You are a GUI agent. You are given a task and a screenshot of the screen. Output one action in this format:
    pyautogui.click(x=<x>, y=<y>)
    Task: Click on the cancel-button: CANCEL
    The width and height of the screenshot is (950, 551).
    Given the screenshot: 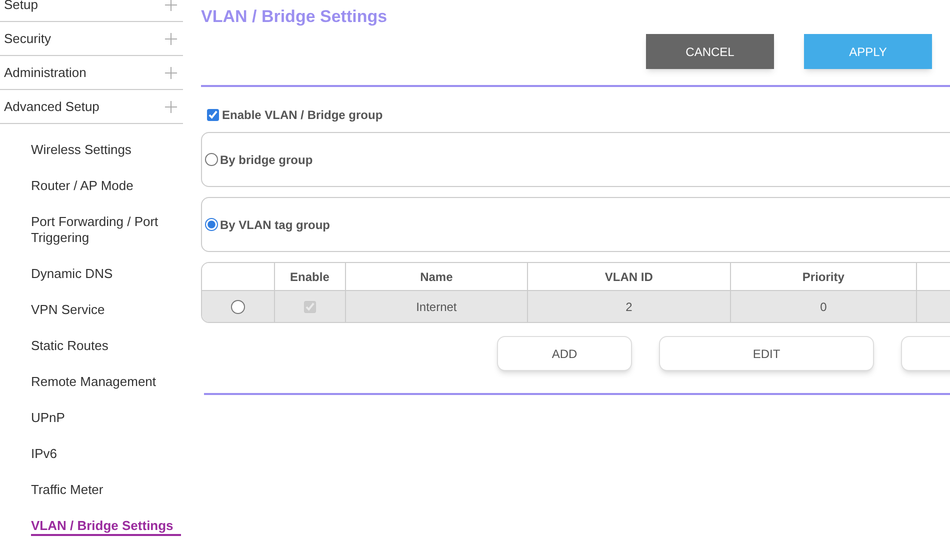 What is the action you would take?
    pyautogui.click(x=710, y=51)
    